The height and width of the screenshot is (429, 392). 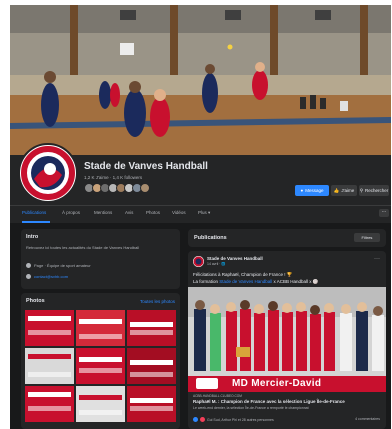 I want to click on club-logo, so click(x=48, y=173).